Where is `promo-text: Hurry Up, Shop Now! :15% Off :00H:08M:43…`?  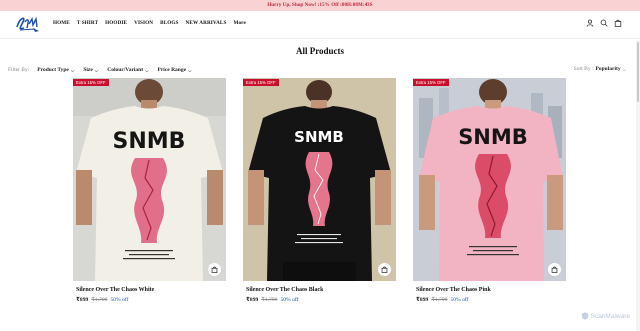
promo-text: Hurry Up, Shop Now! :15% Off :00H:08M:43… is located at coordinates (320, 5).